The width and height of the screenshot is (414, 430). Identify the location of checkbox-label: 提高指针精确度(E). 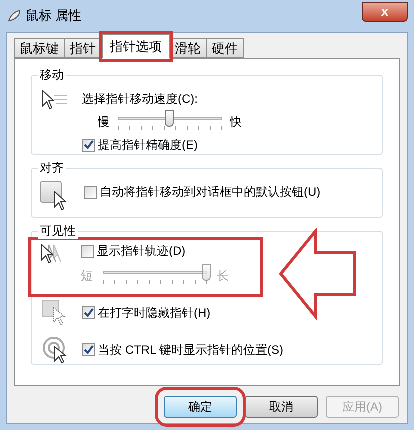
(148, 145).